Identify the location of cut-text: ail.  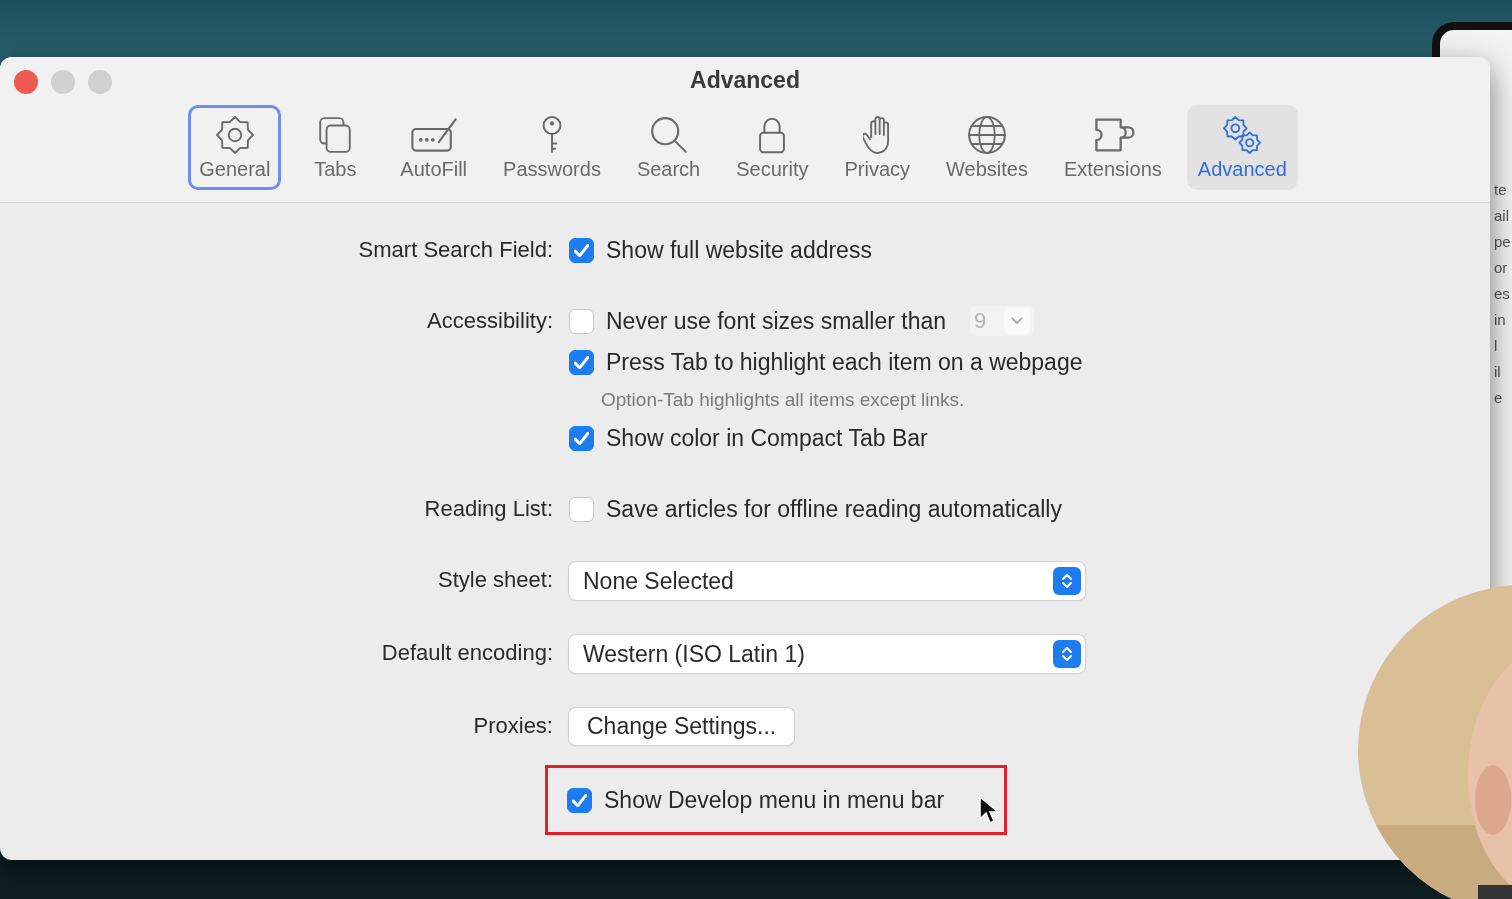
(1501, 216).